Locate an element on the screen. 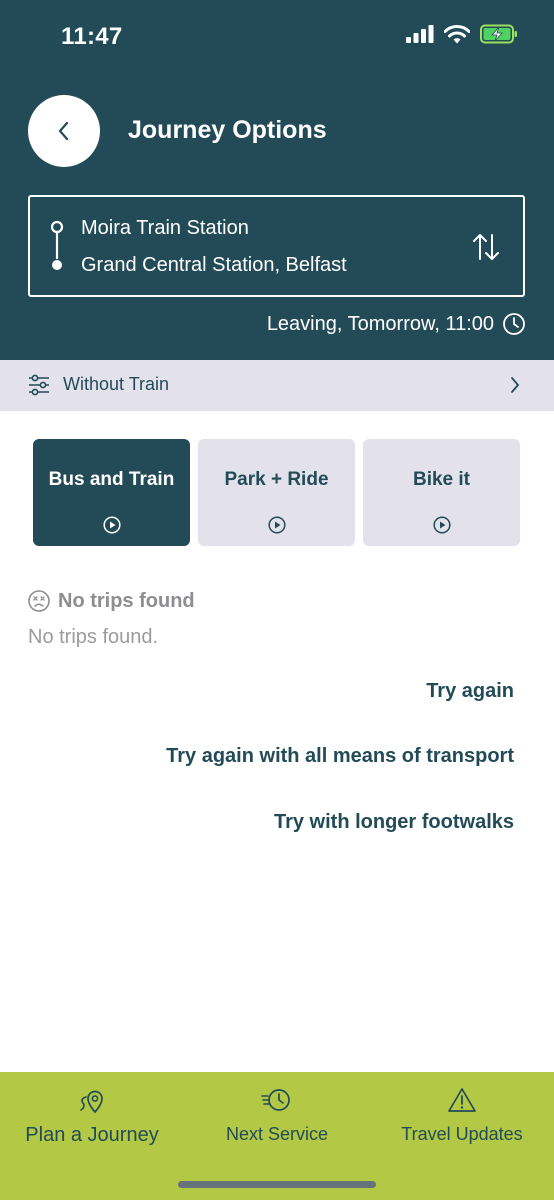  mode-park-and-ride: Park + Ride is located at coordinates (276, 492).